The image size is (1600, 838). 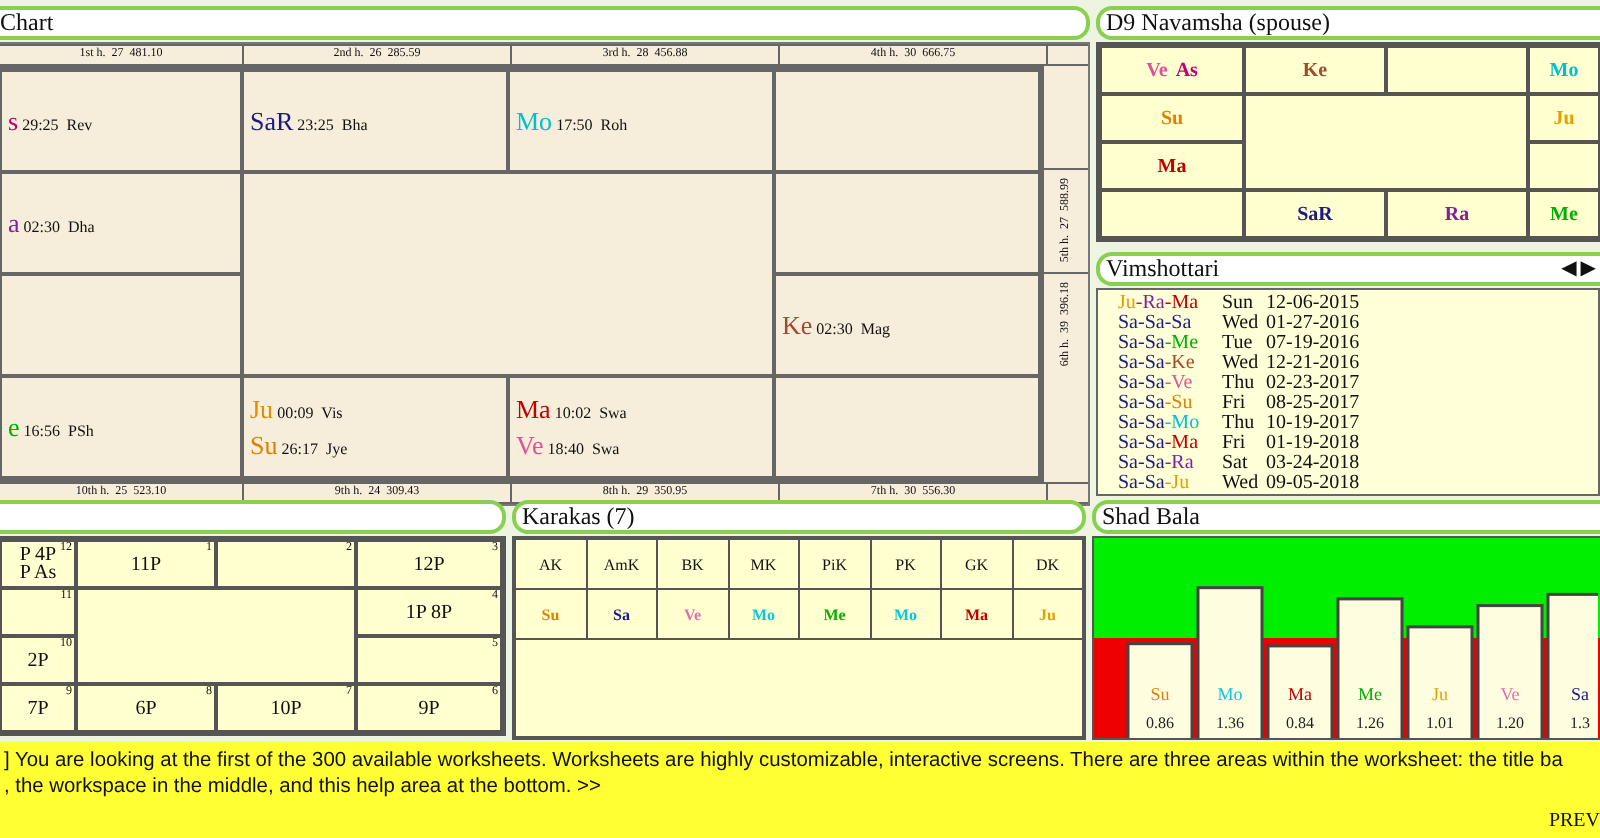 What do you see at coordinates (429, 708) in the screenshot?
I see `house-contents: 9P` at bounding box center [429, 708].